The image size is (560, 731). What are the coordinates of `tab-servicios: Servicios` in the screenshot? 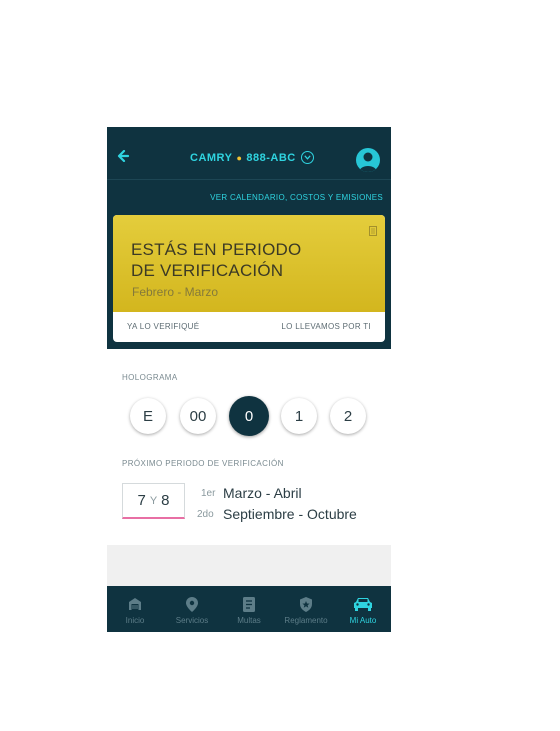 It's located at (192, 609).